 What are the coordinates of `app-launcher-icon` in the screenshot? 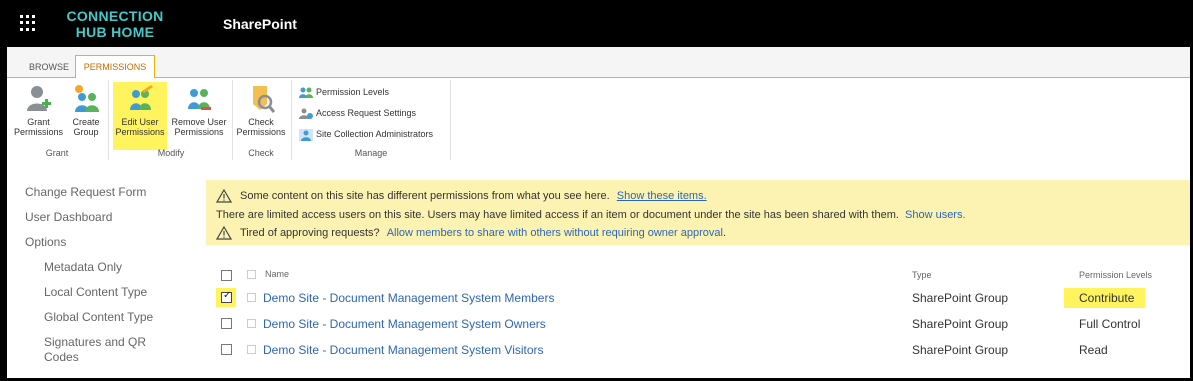 It's located at (28, 23).